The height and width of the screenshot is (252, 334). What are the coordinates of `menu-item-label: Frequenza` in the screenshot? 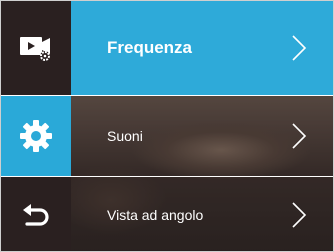 It's located at (150, 47).